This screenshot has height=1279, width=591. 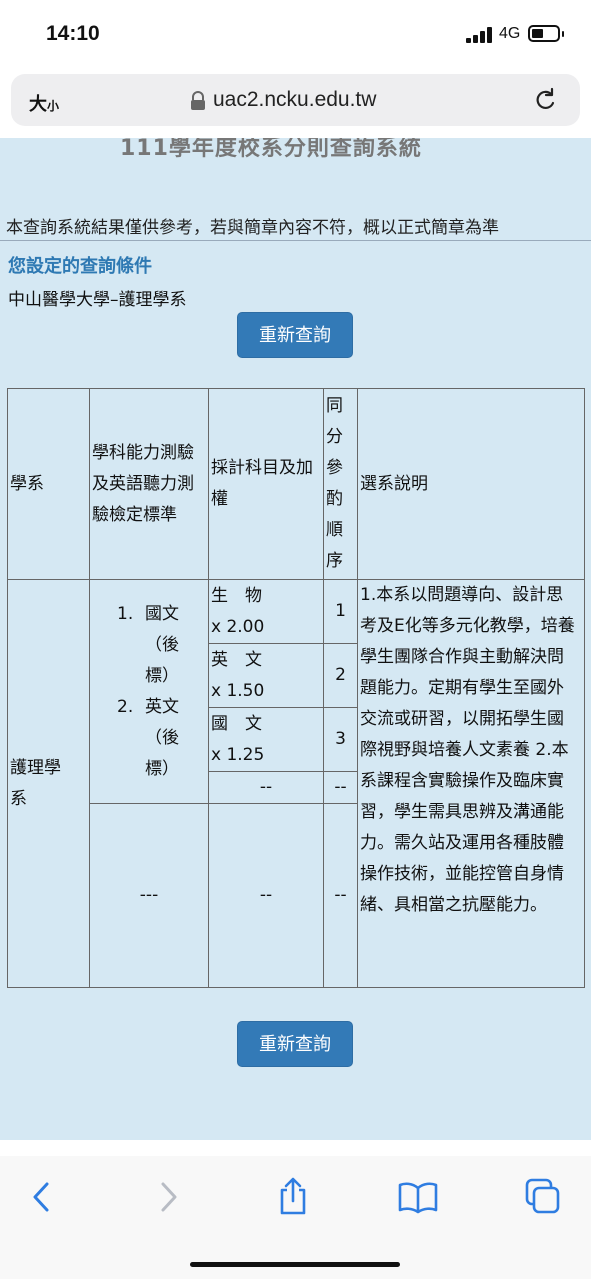 I want to click on requery-button-bottom: 重新查詢, so click(x=295, y=1044).